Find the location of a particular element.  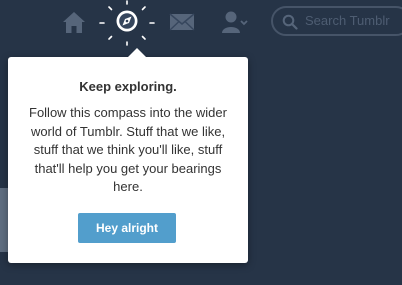

mail-icon is located at coordinates (182, 22).